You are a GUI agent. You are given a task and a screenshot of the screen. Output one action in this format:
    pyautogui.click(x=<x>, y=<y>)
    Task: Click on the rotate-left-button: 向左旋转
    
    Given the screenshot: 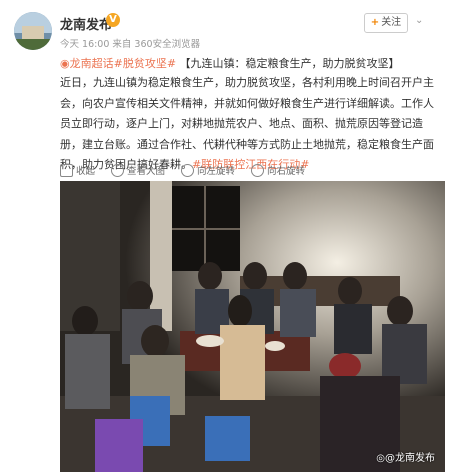 What is the action you would take?
    pyautogui.click(x=208, y=170)
    